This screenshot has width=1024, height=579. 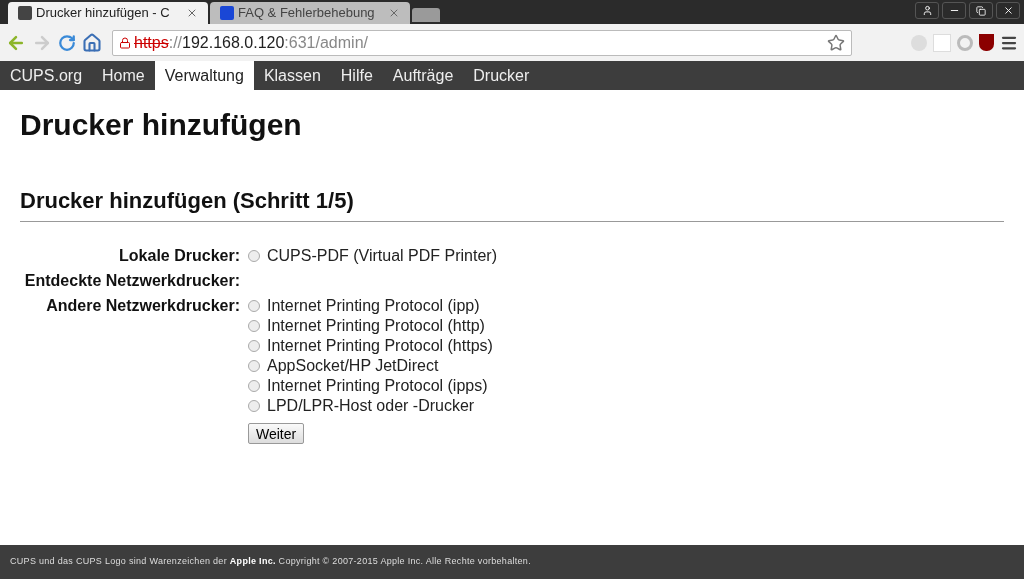 I want to click on insecure-lock-icon, so click(x=125, y=42).